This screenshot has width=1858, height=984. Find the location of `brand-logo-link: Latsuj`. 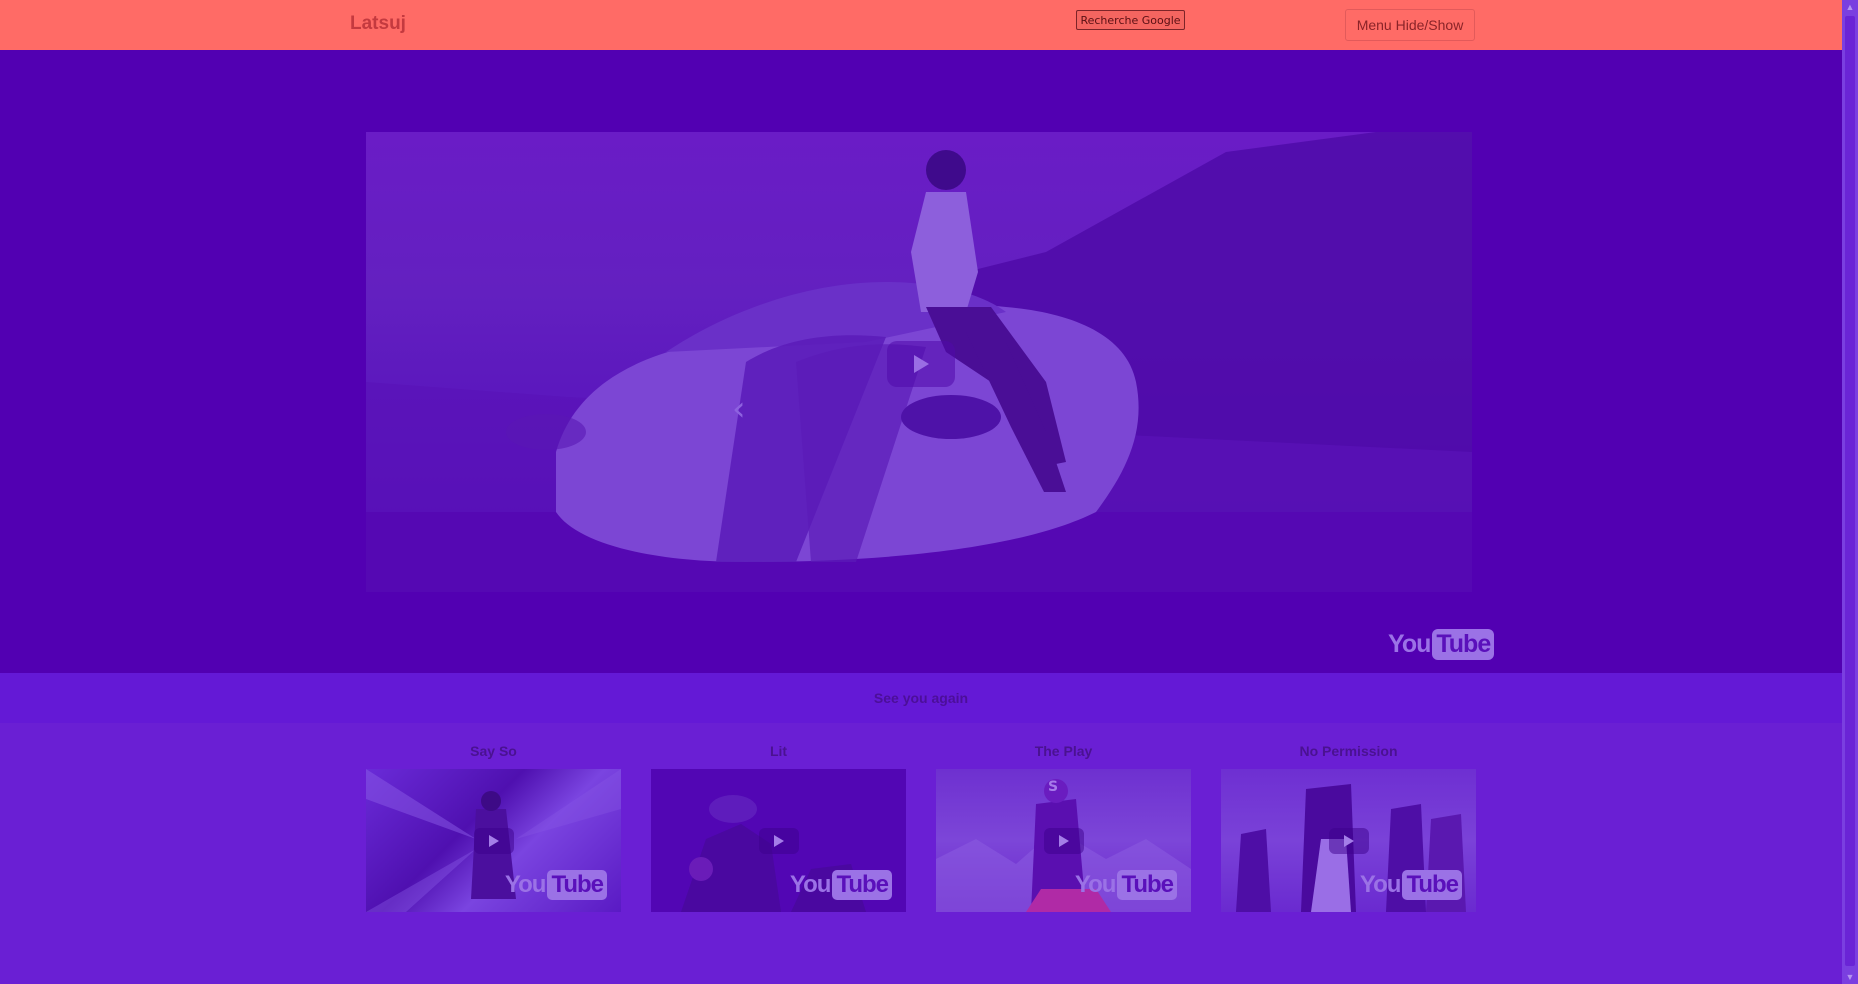

brand-logo-link: Latsuj is located at coordinates (378, 24).